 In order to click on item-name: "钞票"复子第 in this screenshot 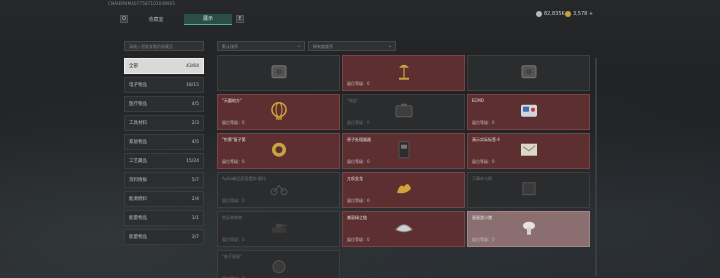, I will do `click(234, 139)`.